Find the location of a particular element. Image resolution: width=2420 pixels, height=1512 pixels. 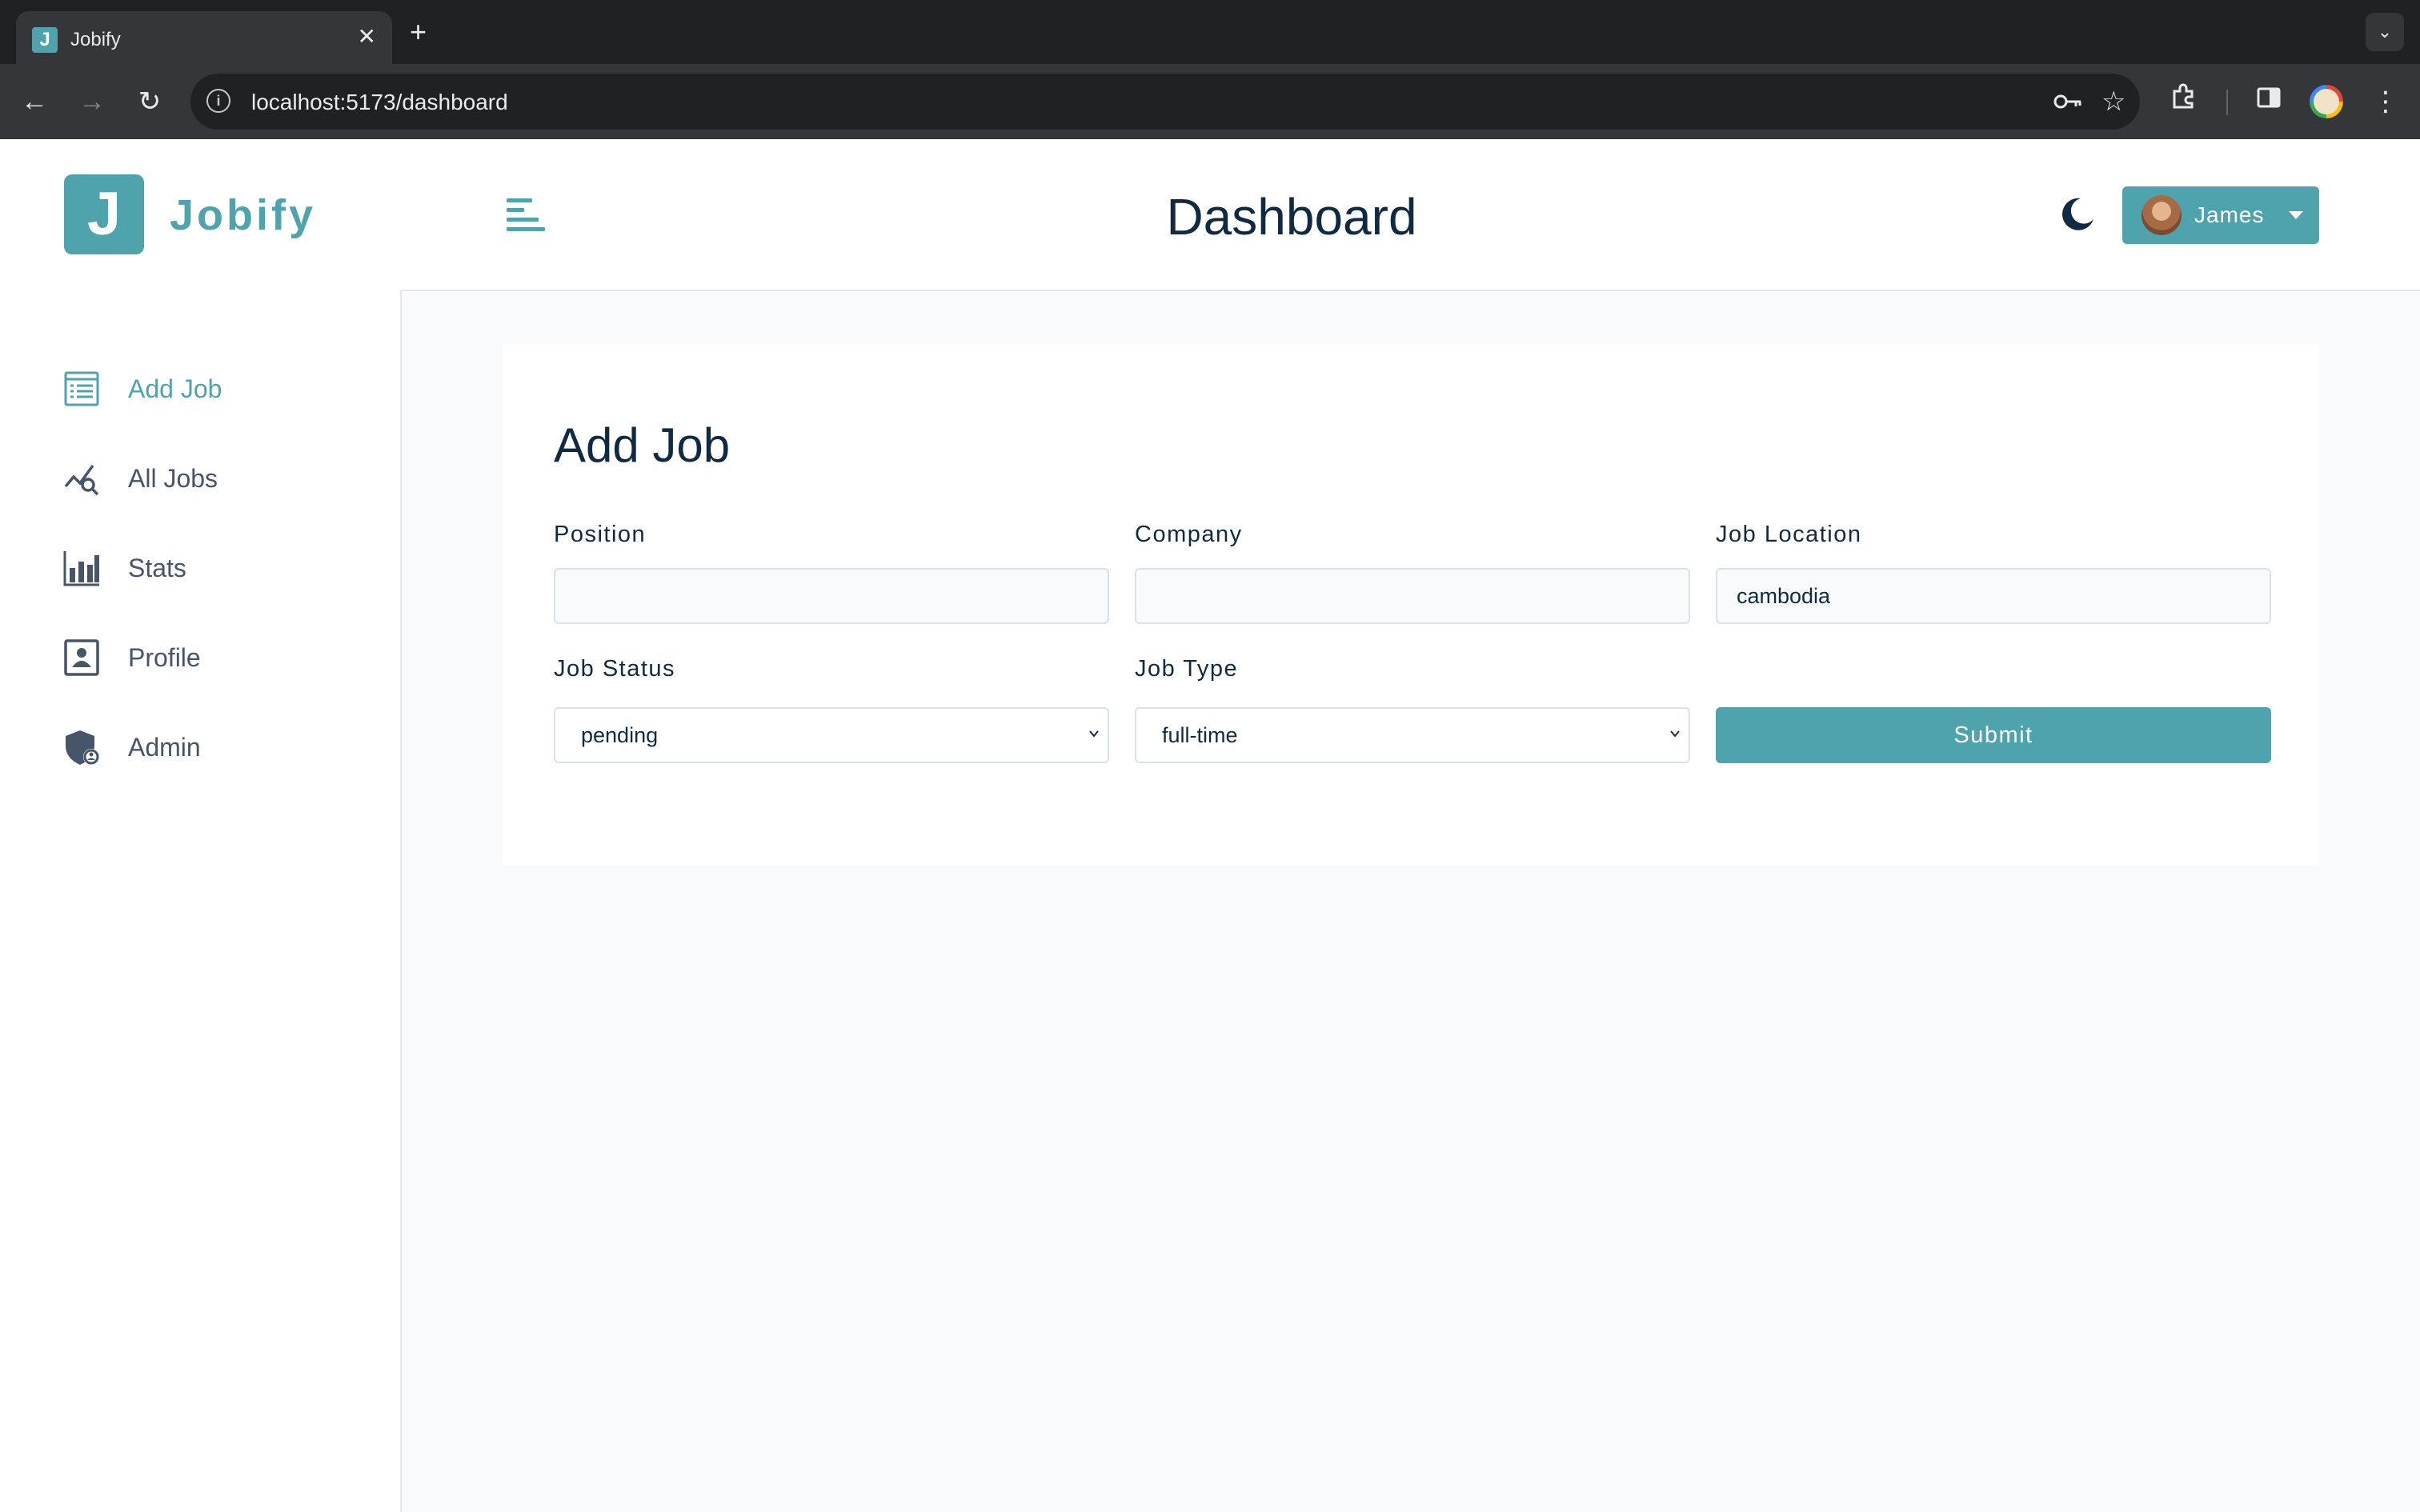

job-status-select: pending is located at coordinates (831, 735).